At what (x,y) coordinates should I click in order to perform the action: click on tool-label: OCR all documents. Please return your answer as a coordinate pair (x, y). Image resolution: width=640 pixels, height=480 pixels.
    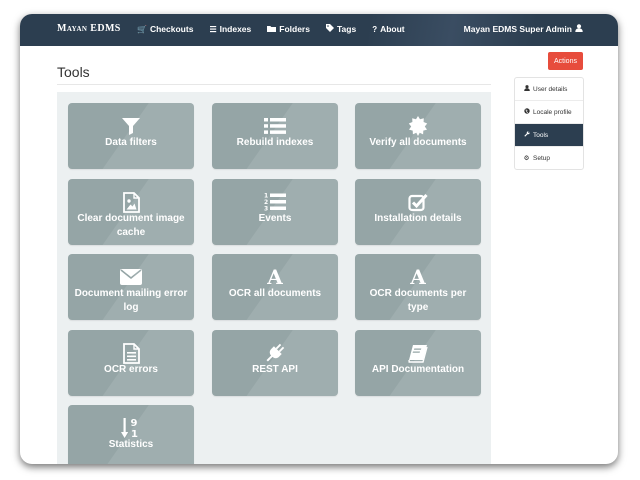
    Looking at the image, I should click on (275, 293).